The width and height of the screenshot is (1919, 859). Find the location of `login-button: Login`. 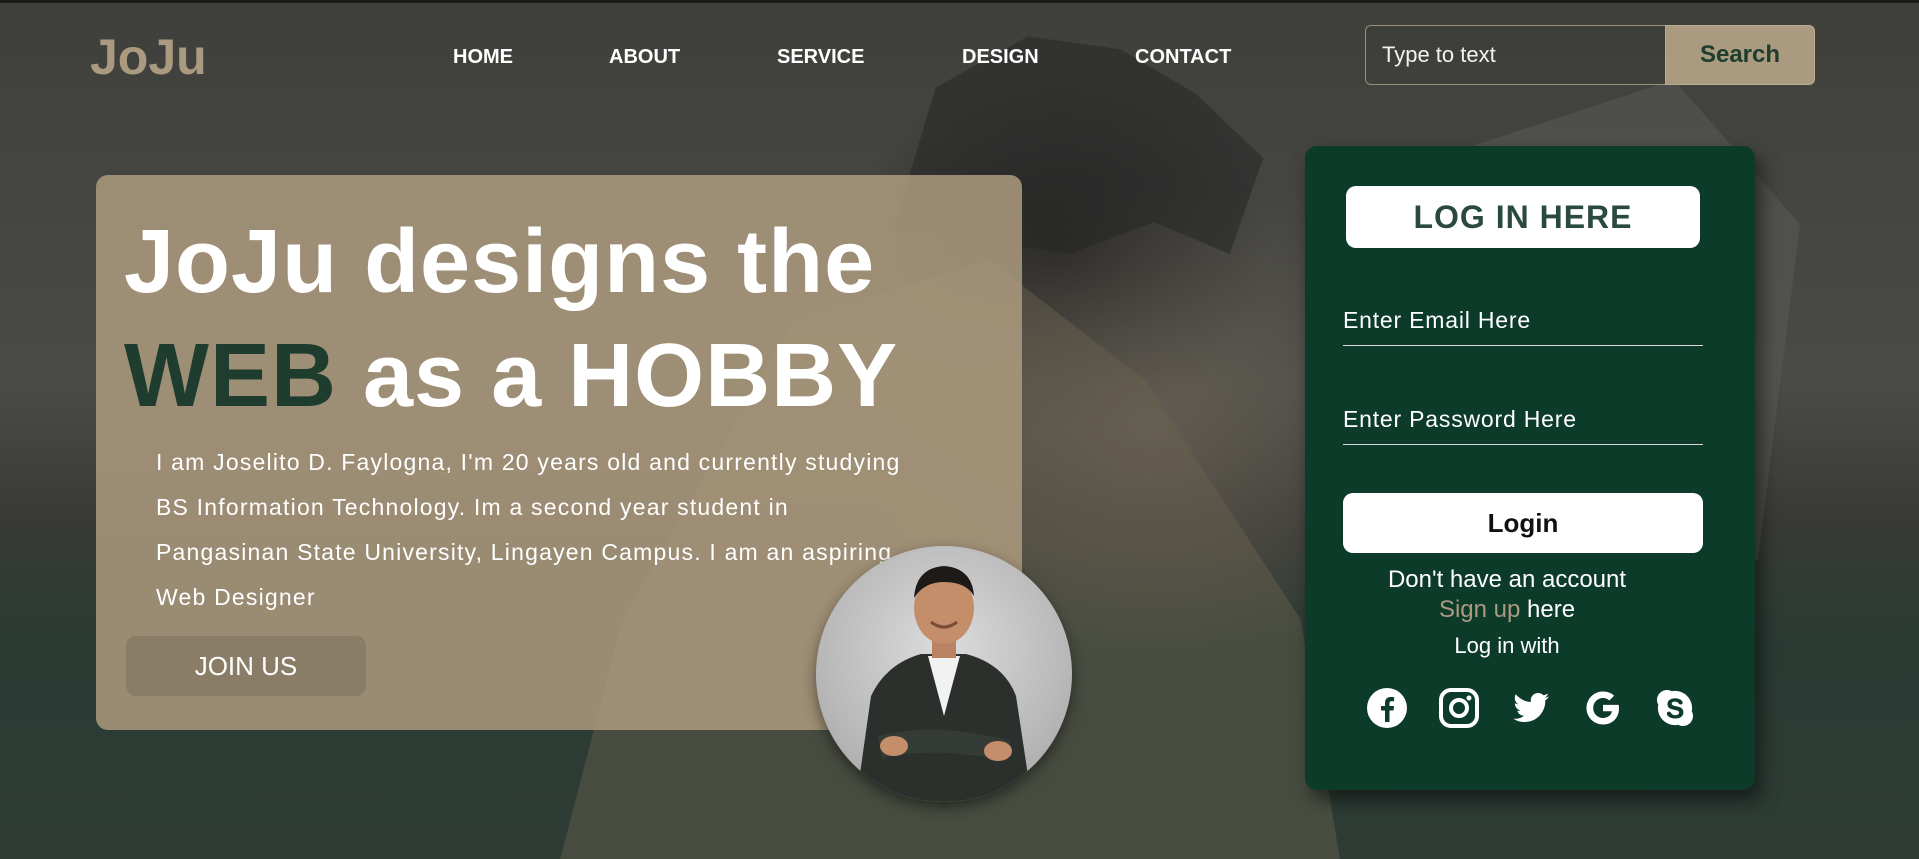

login-button: Login is located at coordinates (1523, 523).